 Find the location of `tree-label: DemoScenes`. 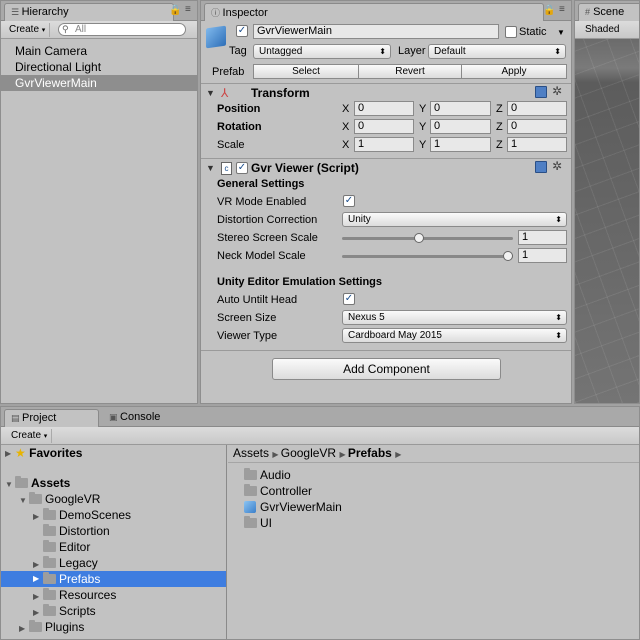

tree-label: DemoScenes is located at coordinates (95, 515).